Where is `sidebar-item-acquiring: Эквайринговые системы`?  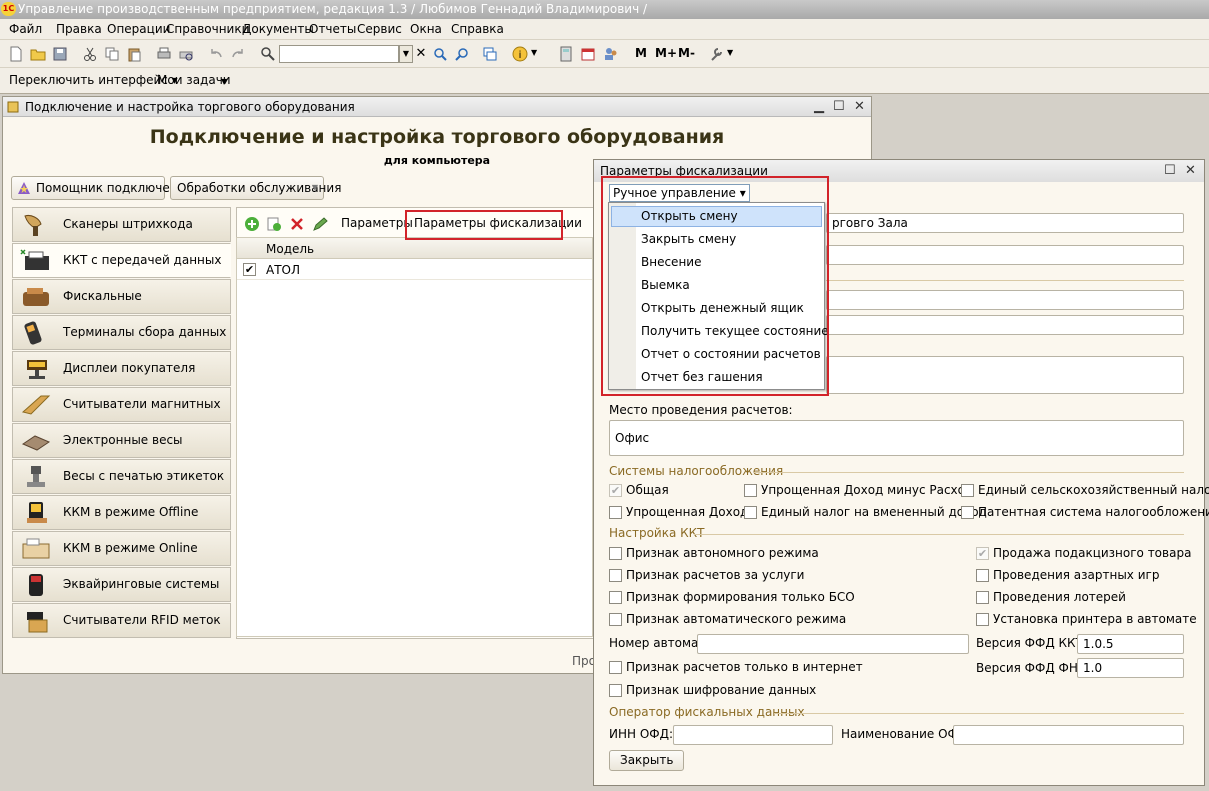
sidebar-item-acquiring: Эквайринговые системы is located at coordinates (121, 584).